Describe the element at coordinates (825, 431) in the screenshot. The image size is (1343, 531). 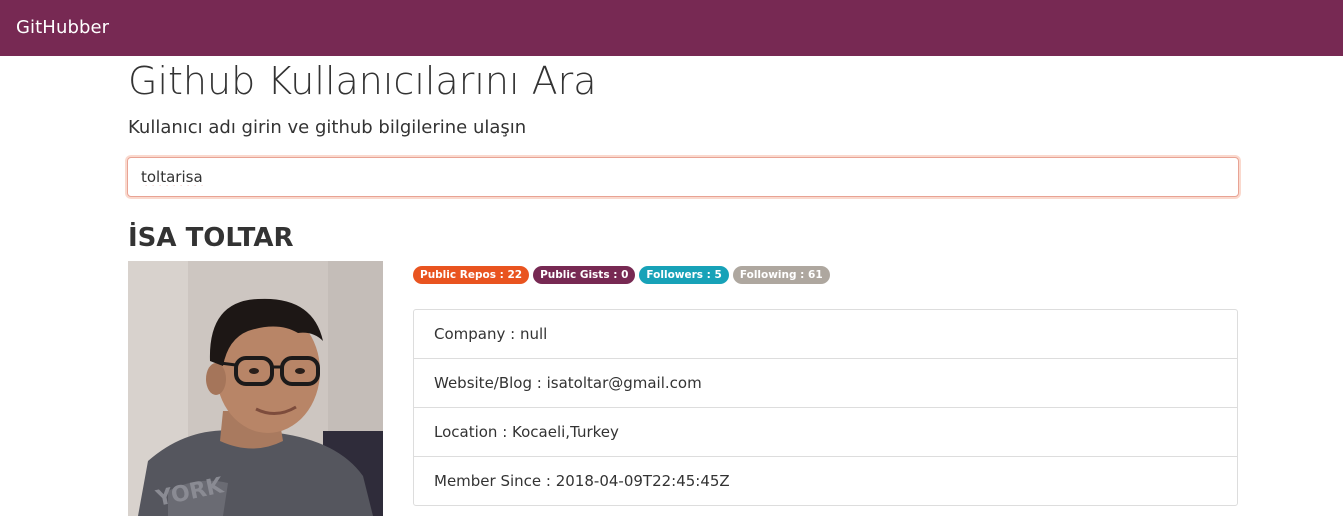
I see `detail-location: Location : Kocaeli,Turkey` at that location.